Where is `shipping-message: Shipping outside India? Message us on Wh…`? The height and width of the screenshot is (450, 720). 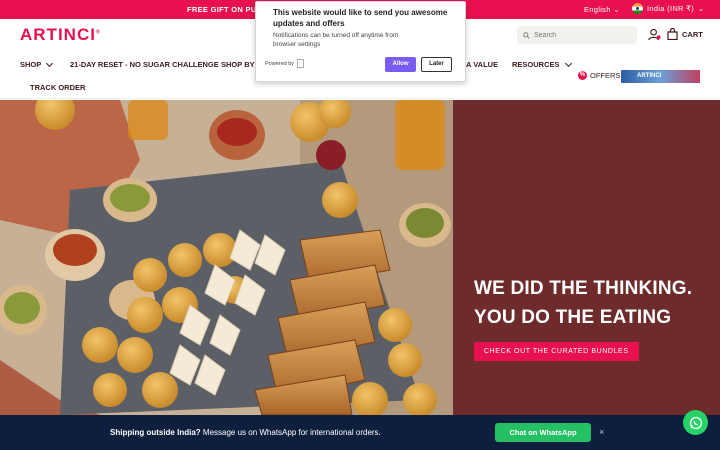 shipping-message: Shipping outside India? Message us on Wh… is located at coordinates (245, 432).